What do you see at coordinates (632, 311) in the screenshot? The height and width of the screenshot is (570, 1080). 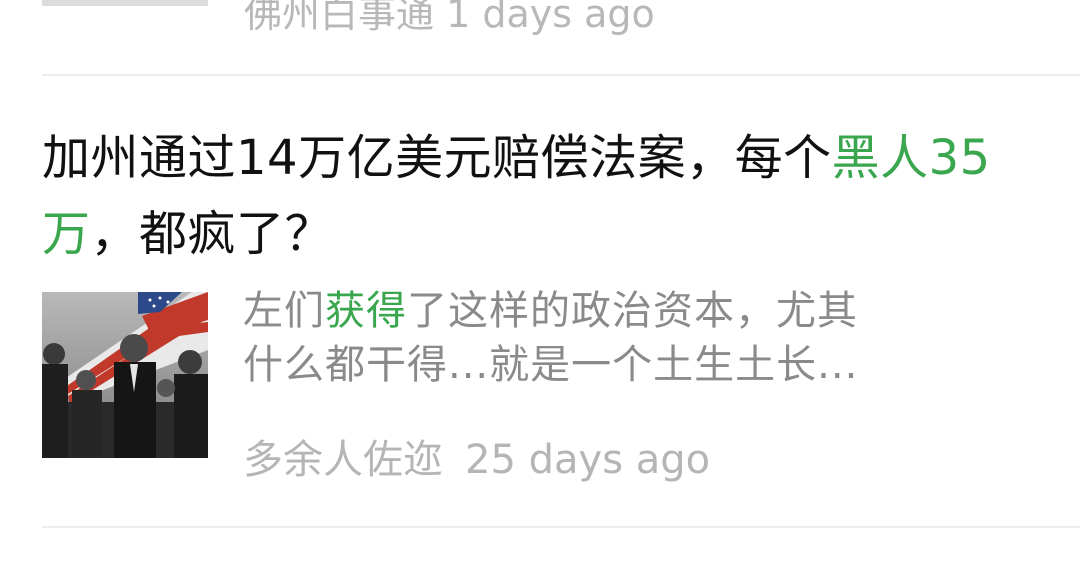 I see `summary-text-end: 了这样的政治资本，尤其` at bounding box center [632, 311].